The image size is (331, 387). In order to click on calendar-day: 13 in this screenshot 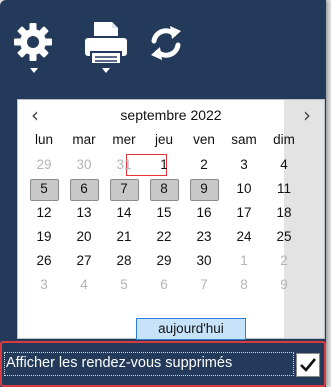, I will do `click(84, 213)`.